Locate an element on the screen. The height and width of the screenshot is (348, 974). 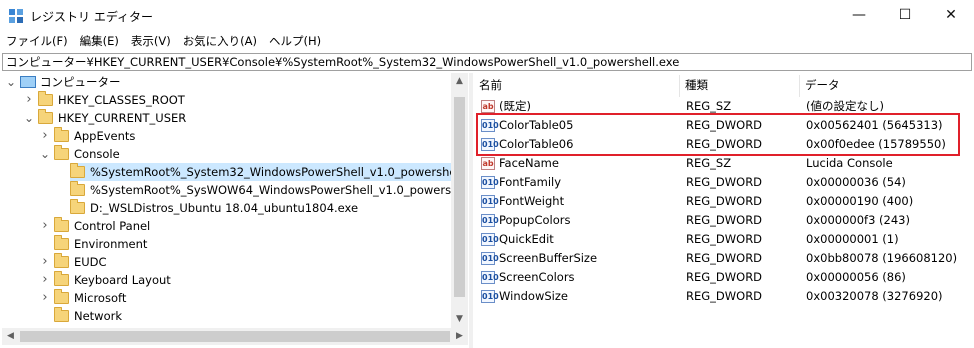
value-name: FontFamily is located at coordinates (530, 182).